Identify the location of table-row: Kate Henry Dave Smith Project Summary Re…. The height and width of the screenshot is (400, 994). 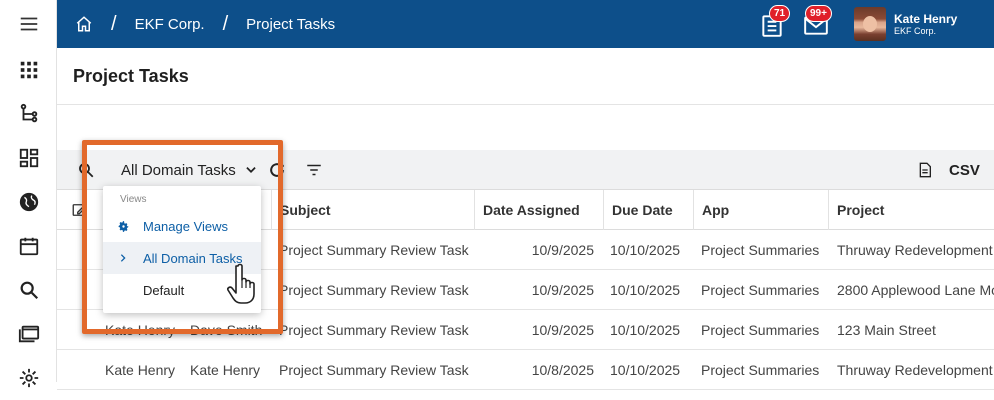
(525, 330).